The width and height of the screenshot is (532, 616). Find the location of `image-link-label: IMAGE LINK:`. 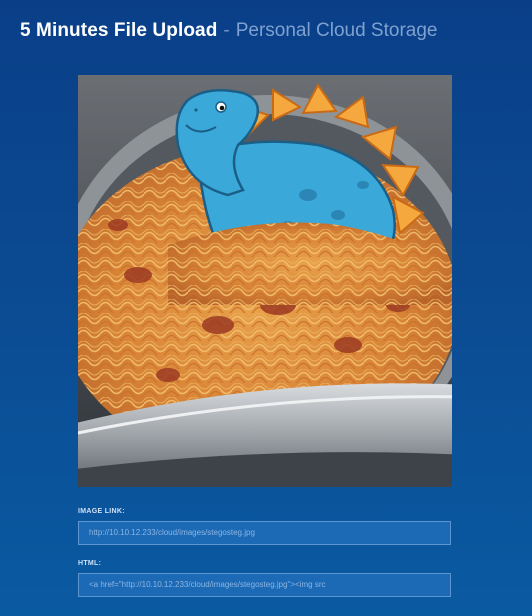

image-link-label: IMAGE LINK: is located at coordinates (101, 511).